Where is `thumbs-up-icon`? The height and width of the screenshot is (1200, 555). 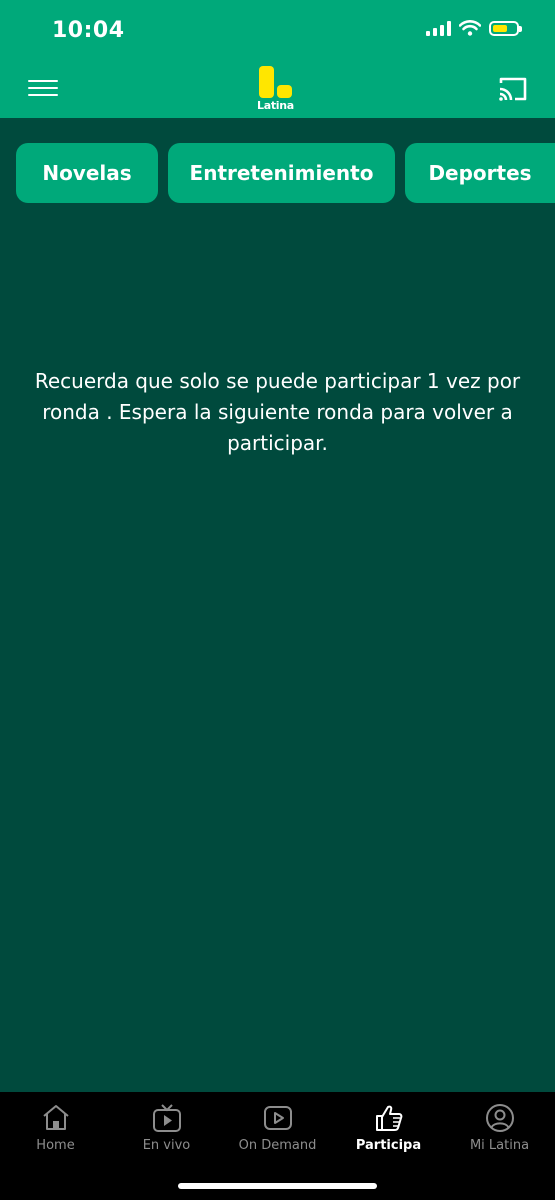
thumbs-up-icon is located at coordinates (388, 1118).